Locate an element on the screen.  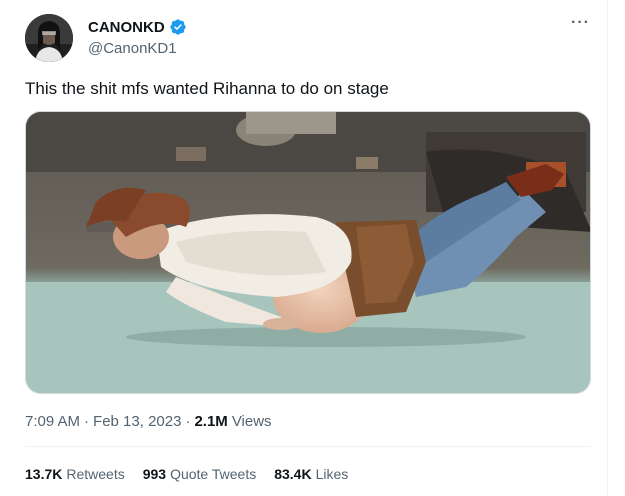
avatar is located at coordinates (49, 38).